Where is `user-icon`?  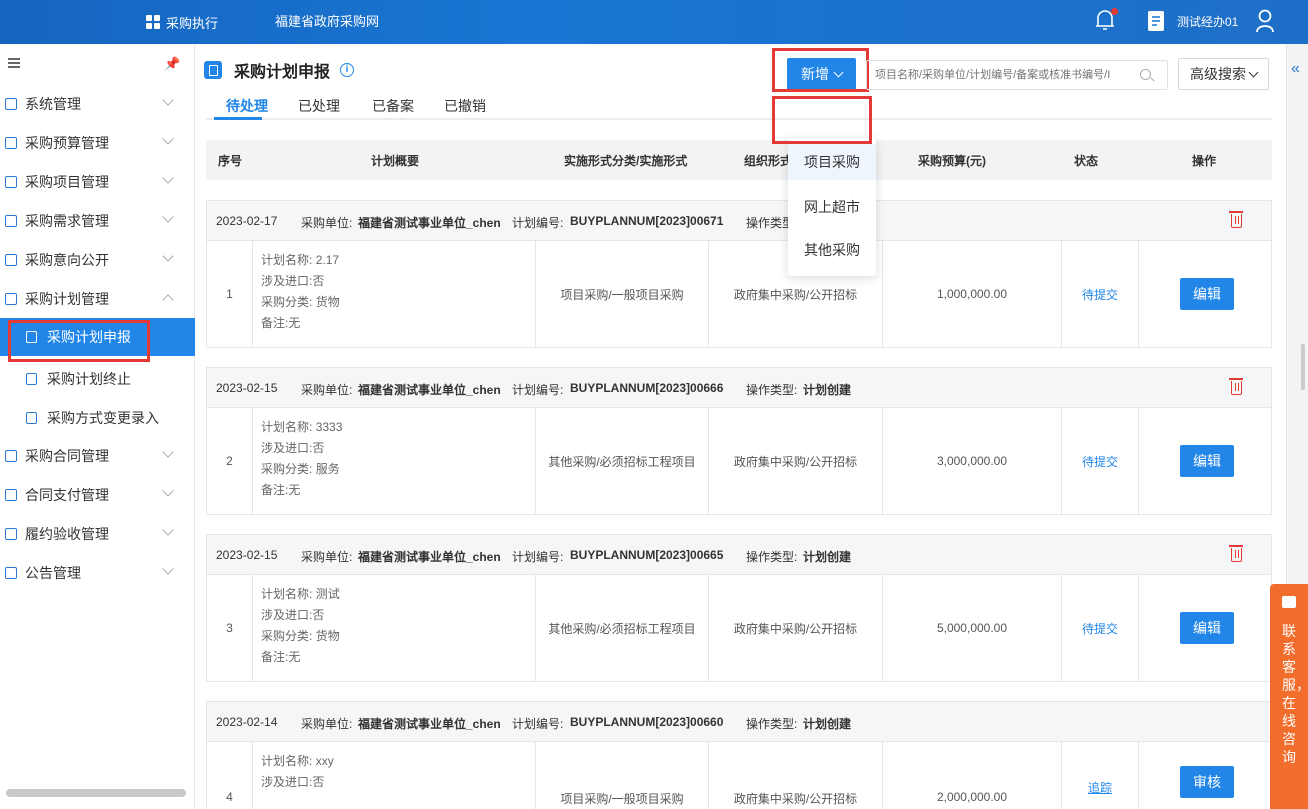 user-icon is located at coordinates (1265, 21).